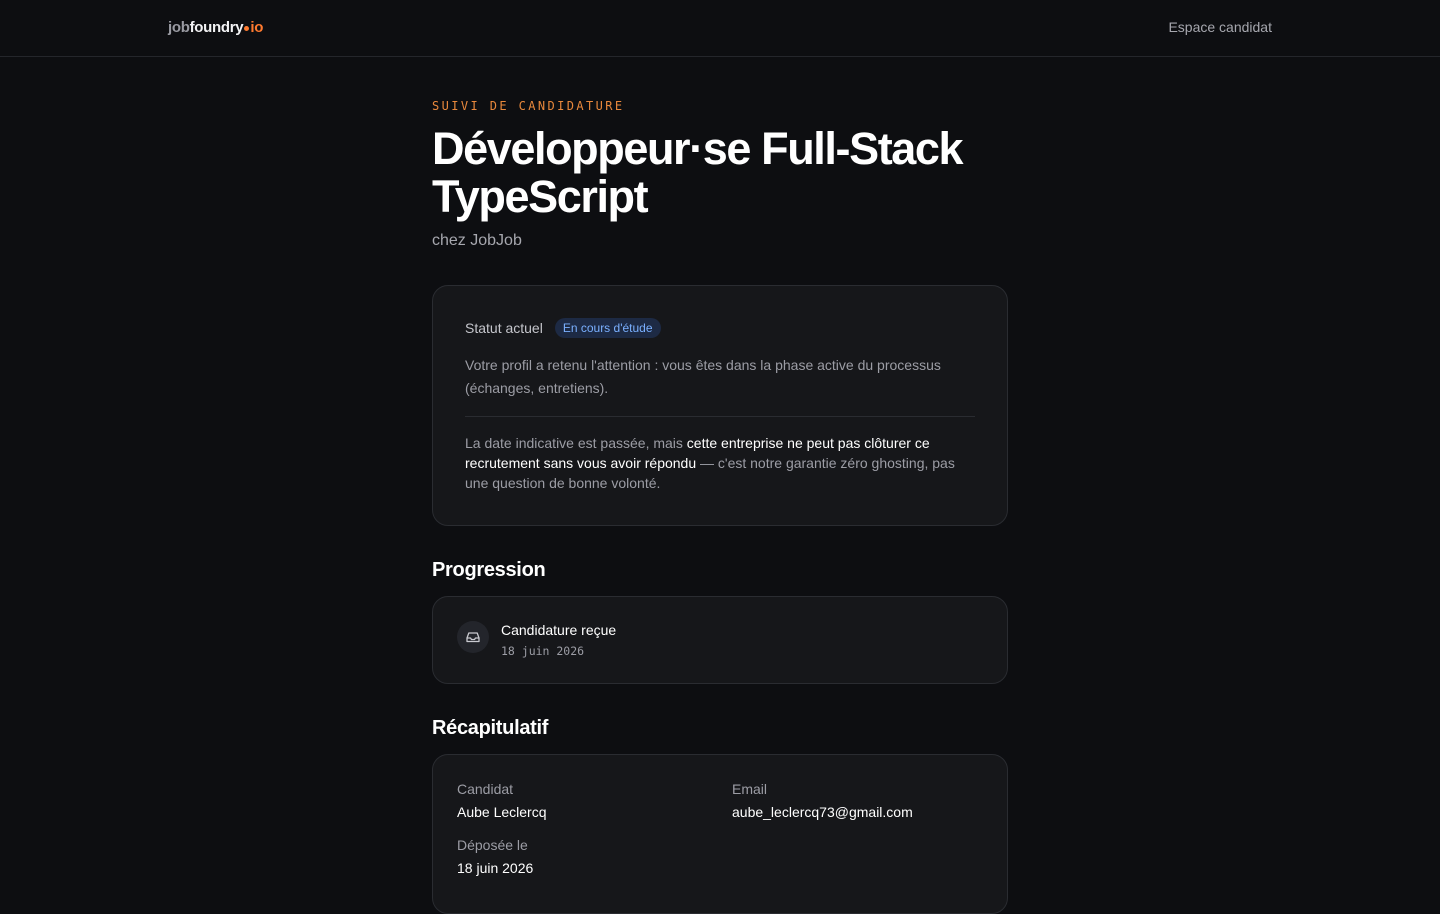 This screenshot has height=914, width=1440. I want to click on logo-part-foundry: foundry, so click(216, 27).